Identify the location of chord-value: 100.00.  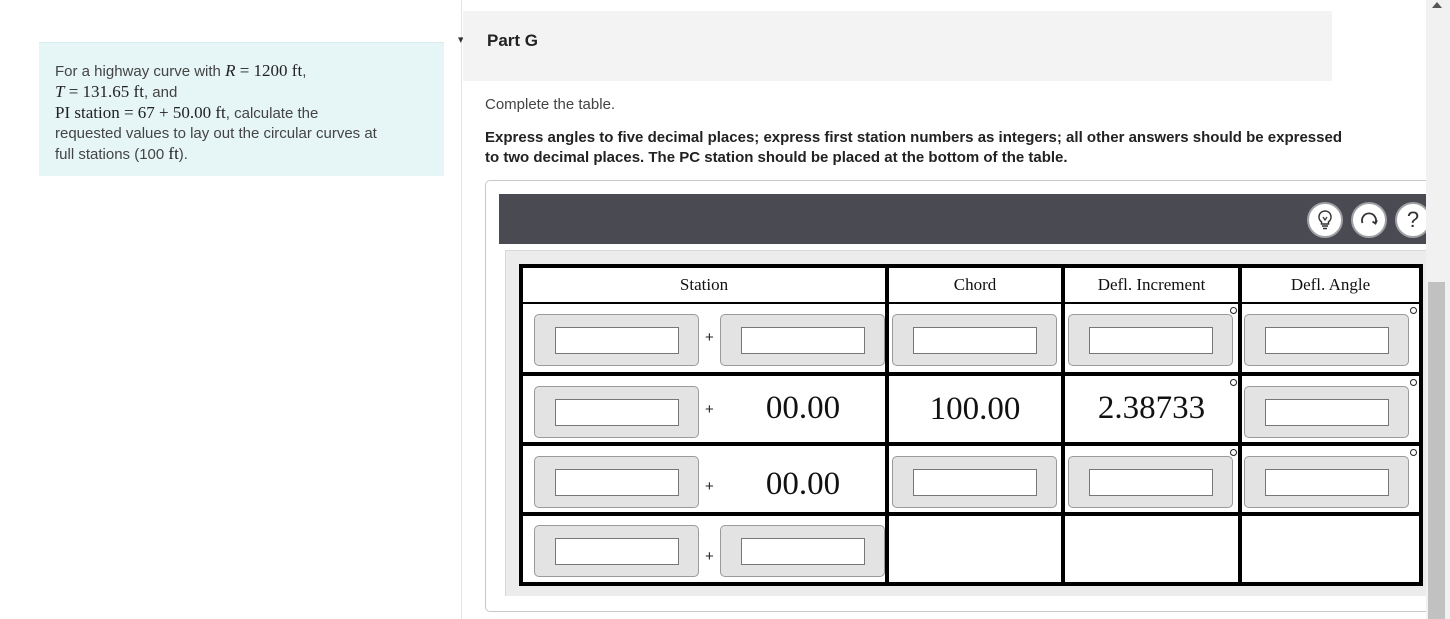
(975, 409).